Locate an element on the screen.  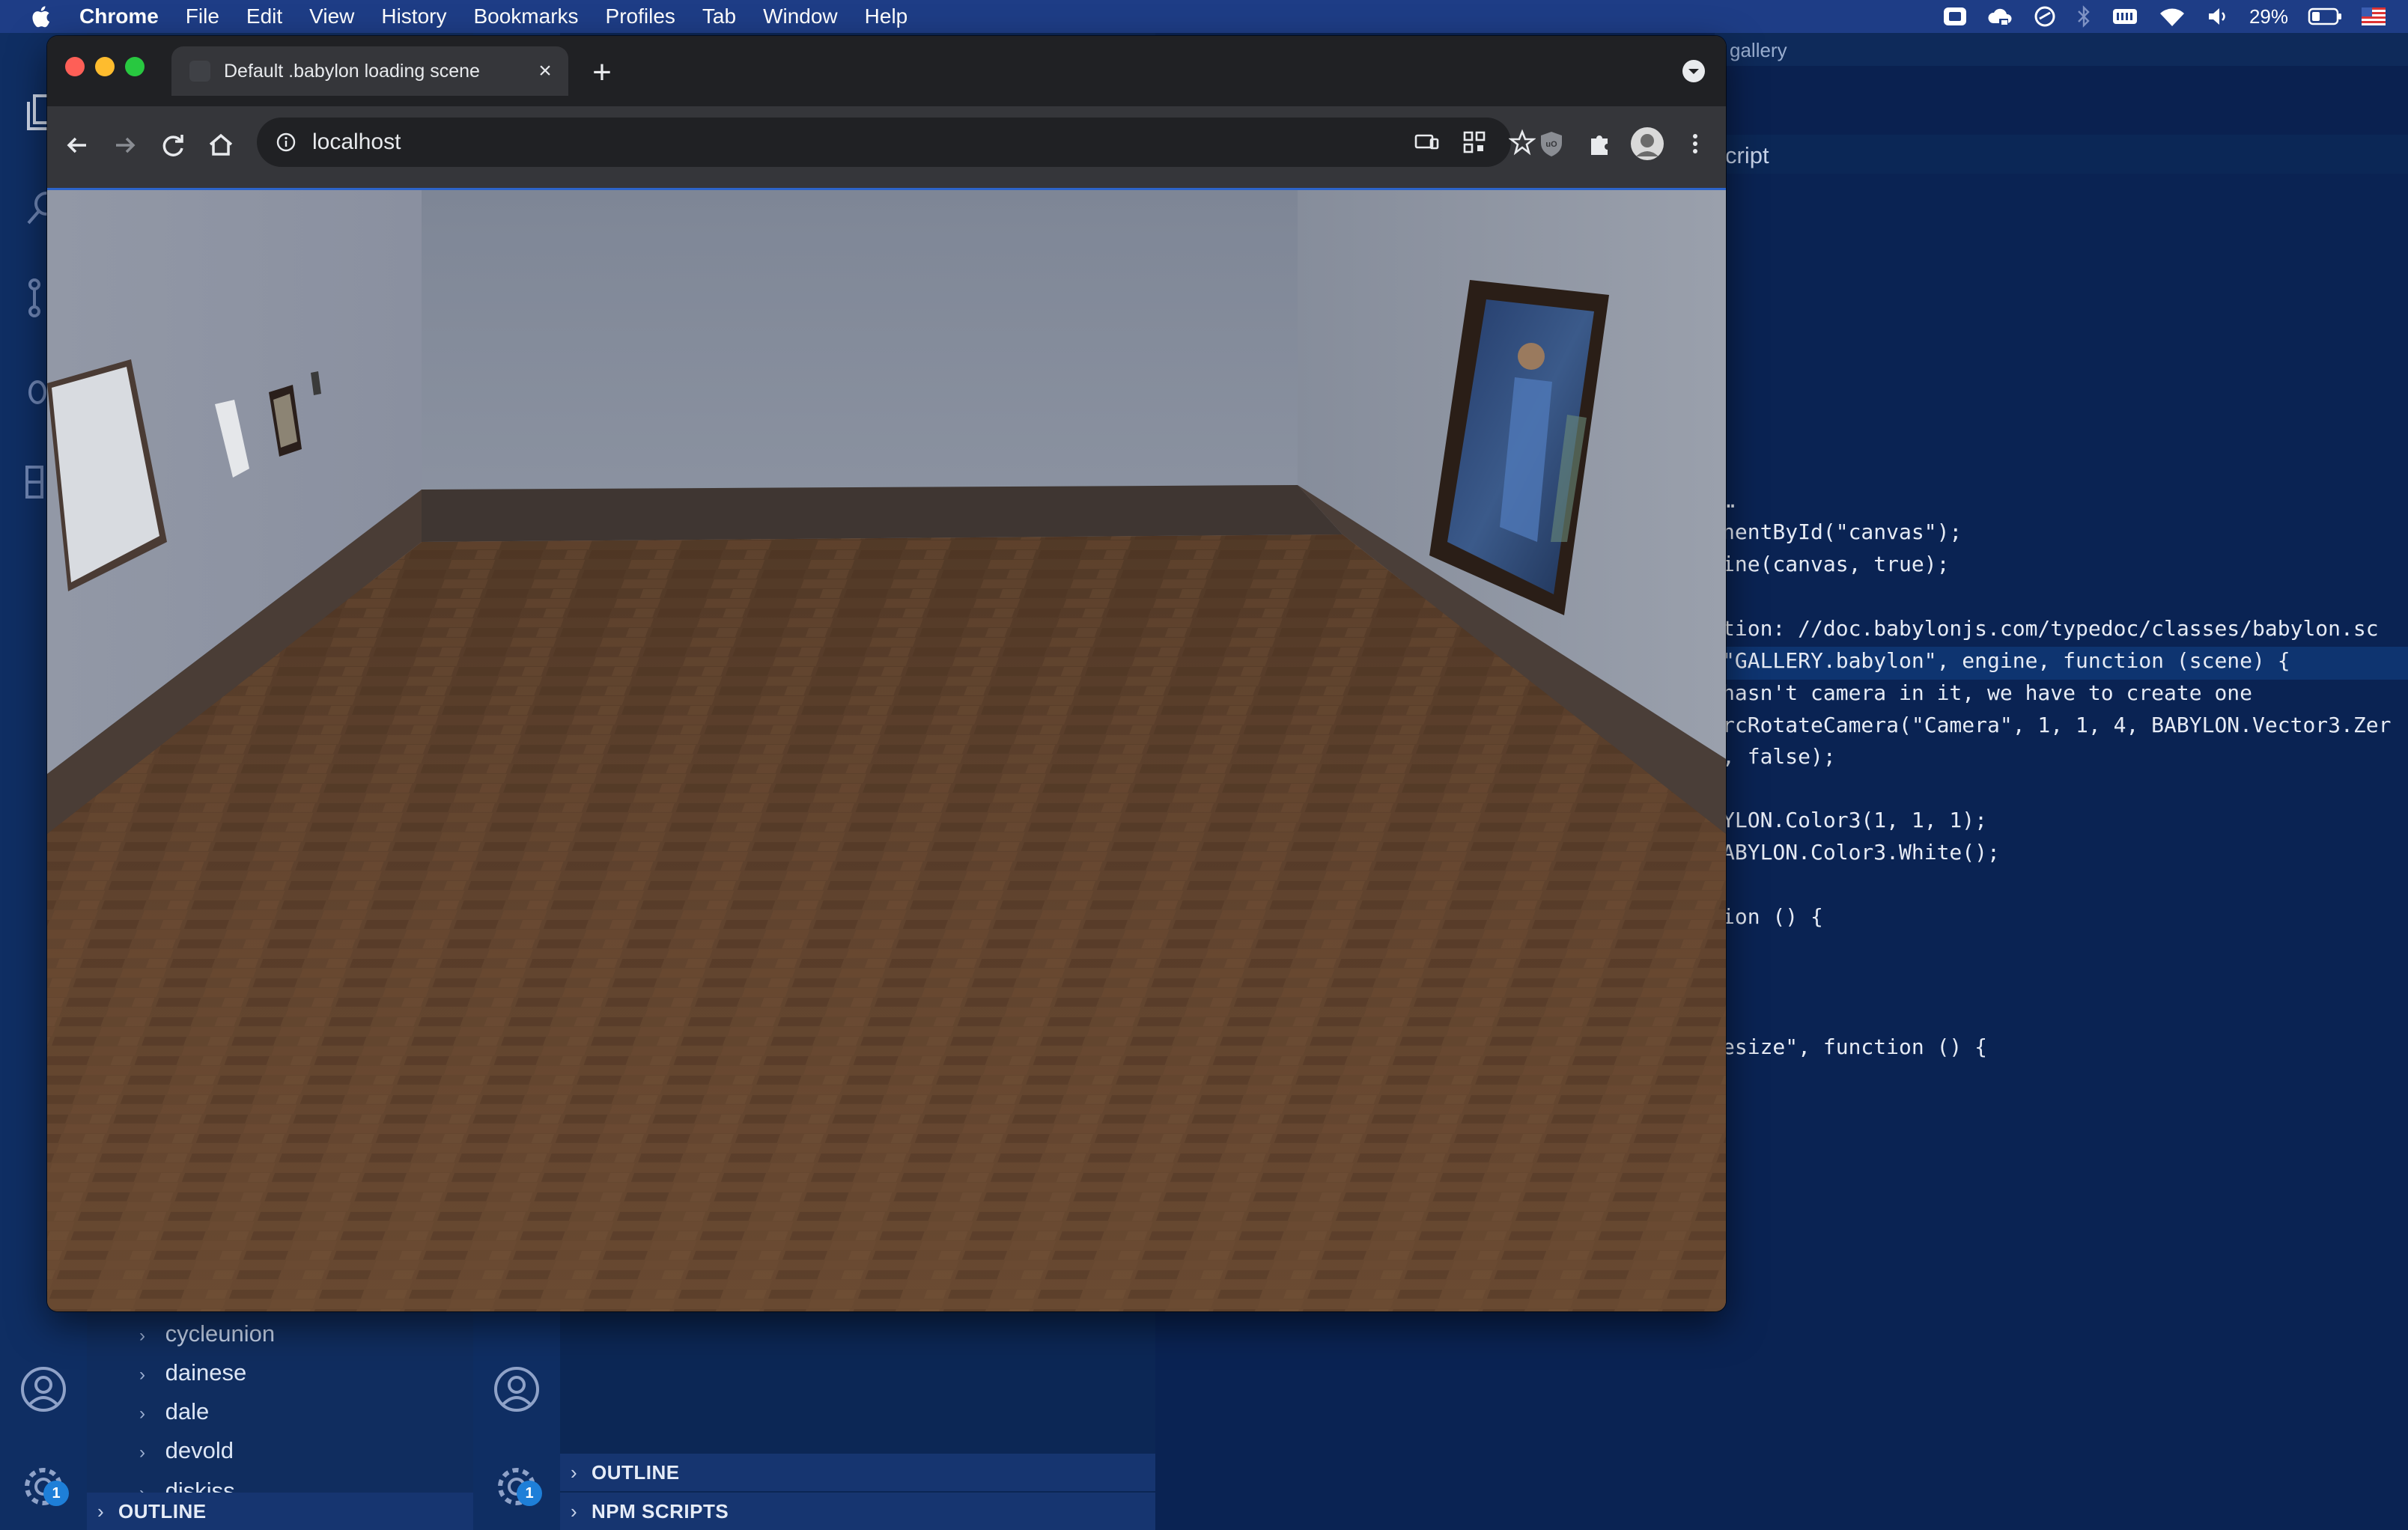
menu-tab: Tab is located at coordinates (719, 16).